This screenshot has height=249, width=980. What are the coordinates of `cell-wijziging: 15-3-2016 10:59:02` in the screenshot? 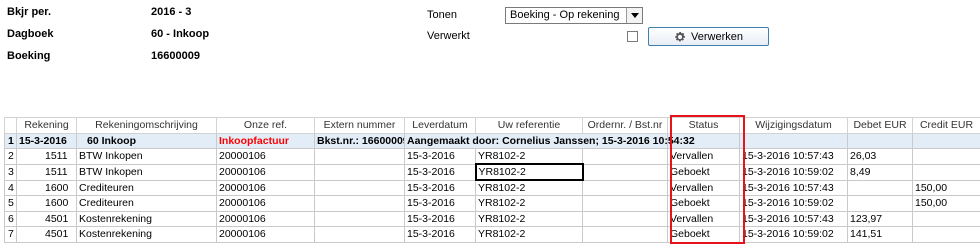 It's located at (793, 172).